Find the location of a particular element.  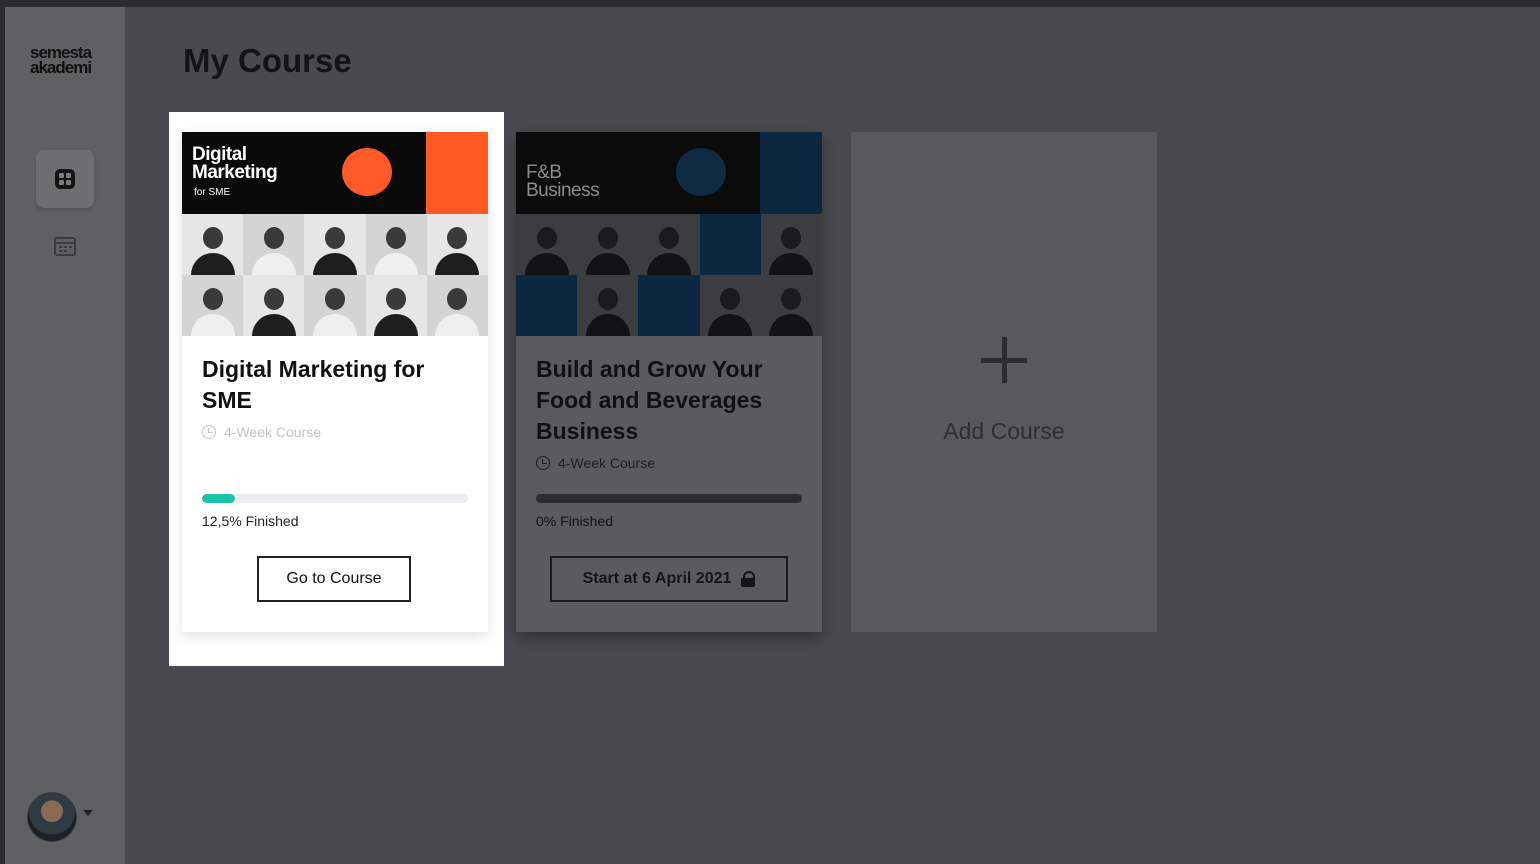

progress-label: 0% Finished is located at coordinates (575, 521).